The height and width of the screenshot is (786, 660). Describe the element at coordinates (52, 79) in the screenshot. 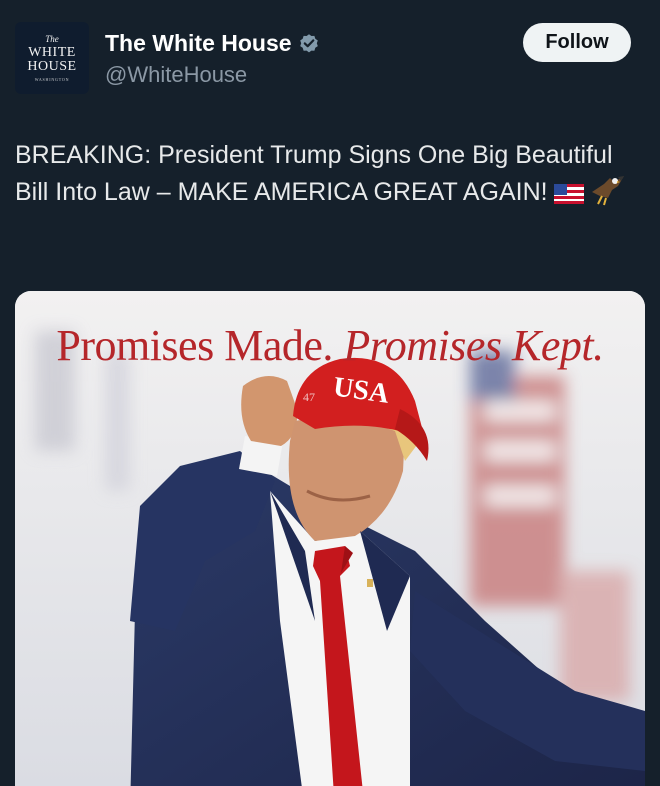

I see `avatar-sub-text: WASHINGTON` at that location.